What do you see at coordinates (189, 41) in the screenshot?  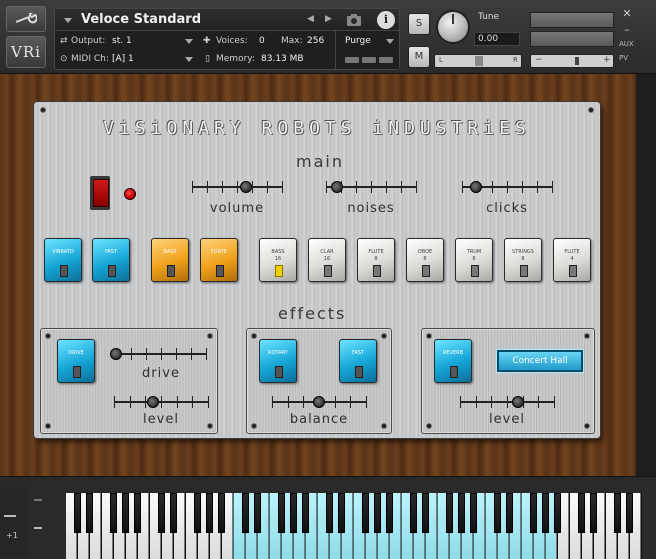 I see `output-dropdown-icon` at bounding box center [189, 41].